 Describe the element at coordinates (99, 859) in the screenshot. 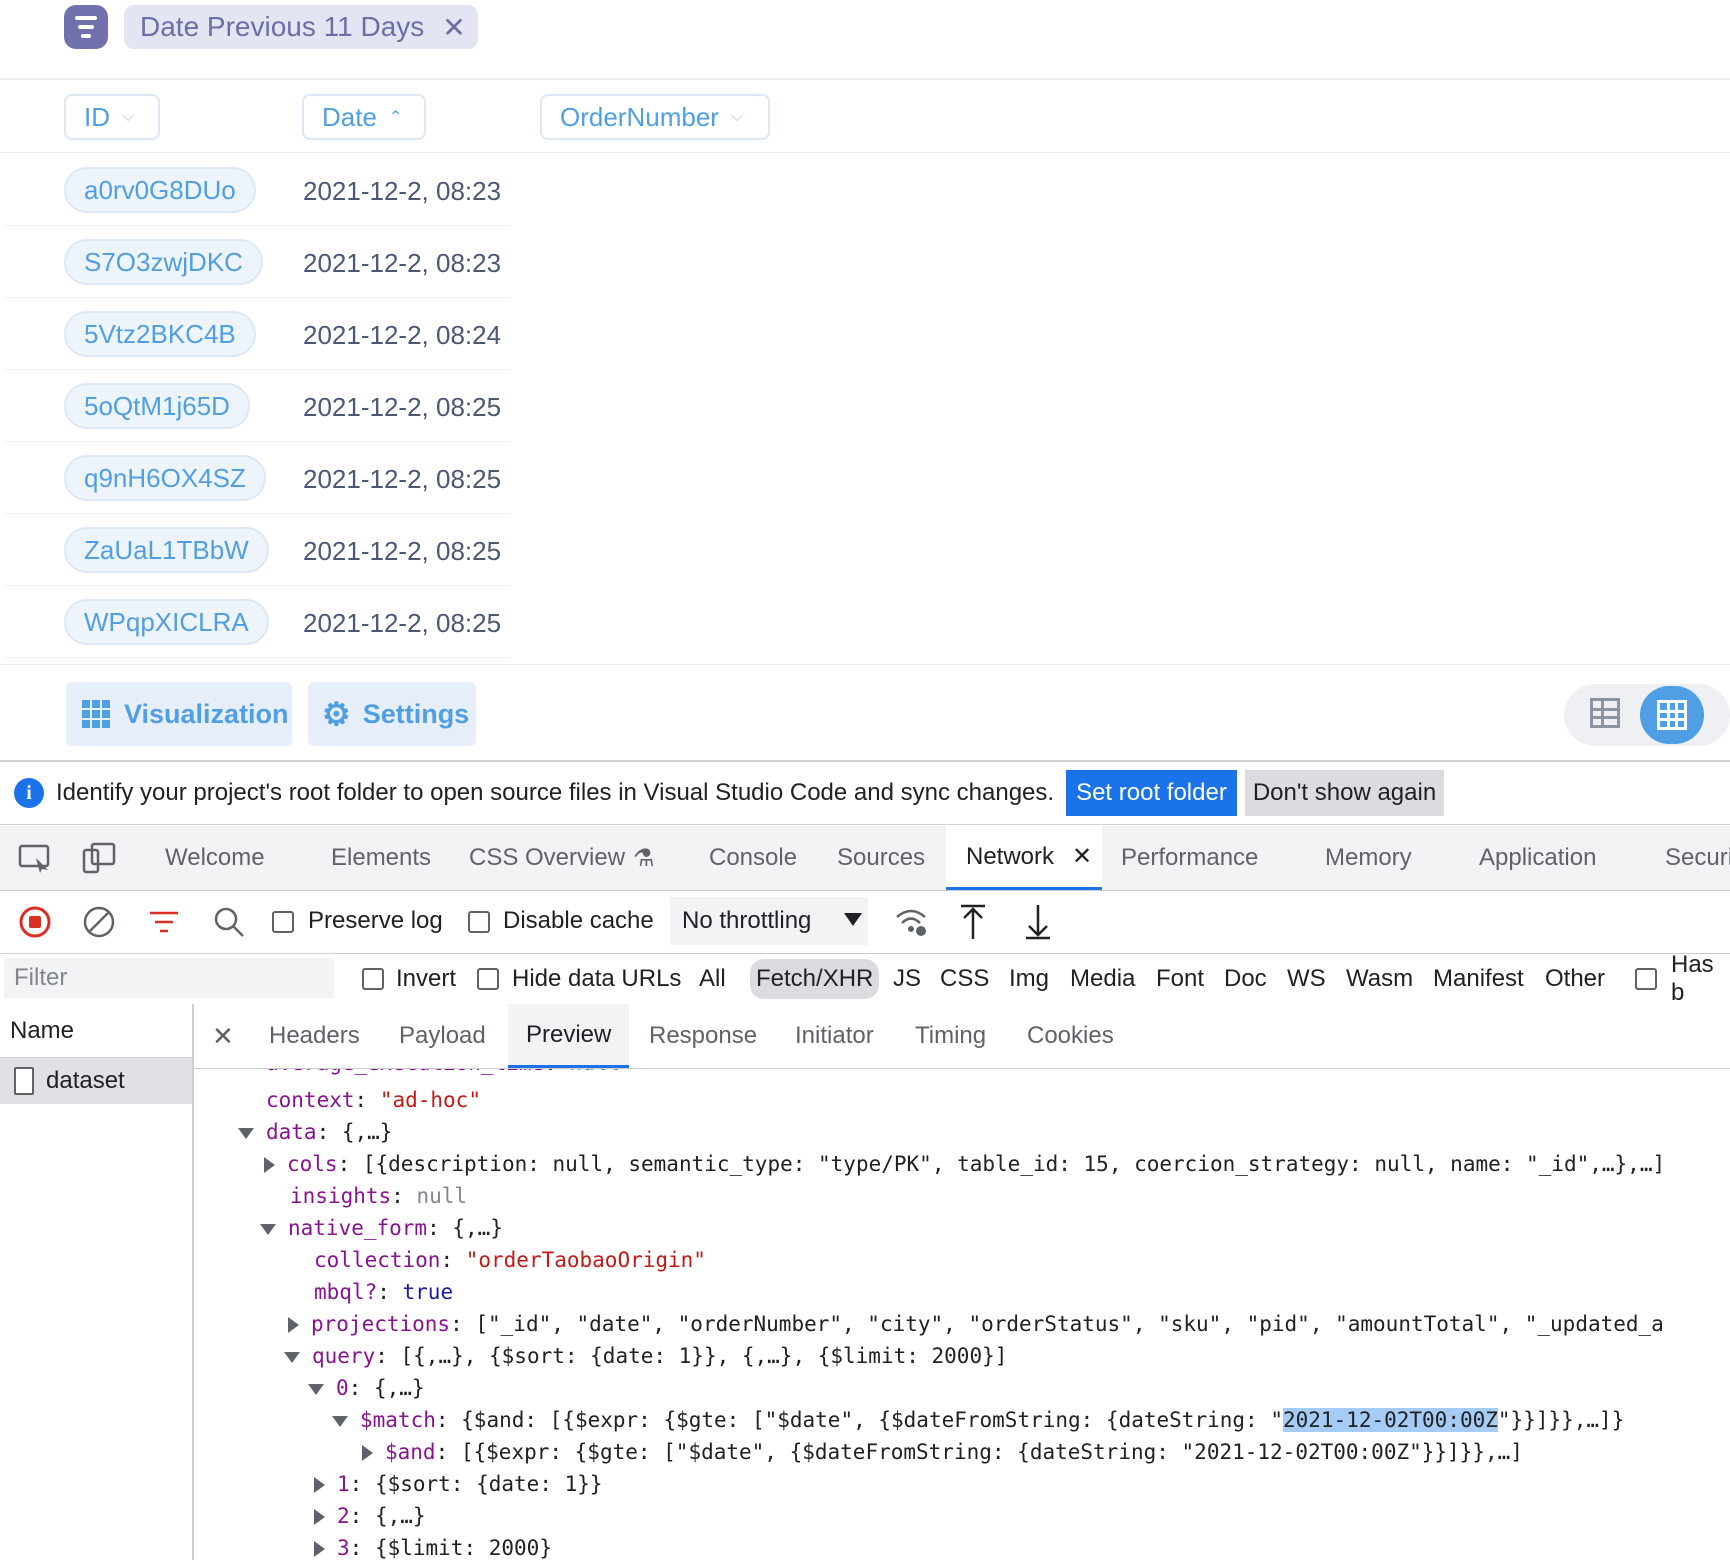

I see `device-toolbar-icon` at that location.